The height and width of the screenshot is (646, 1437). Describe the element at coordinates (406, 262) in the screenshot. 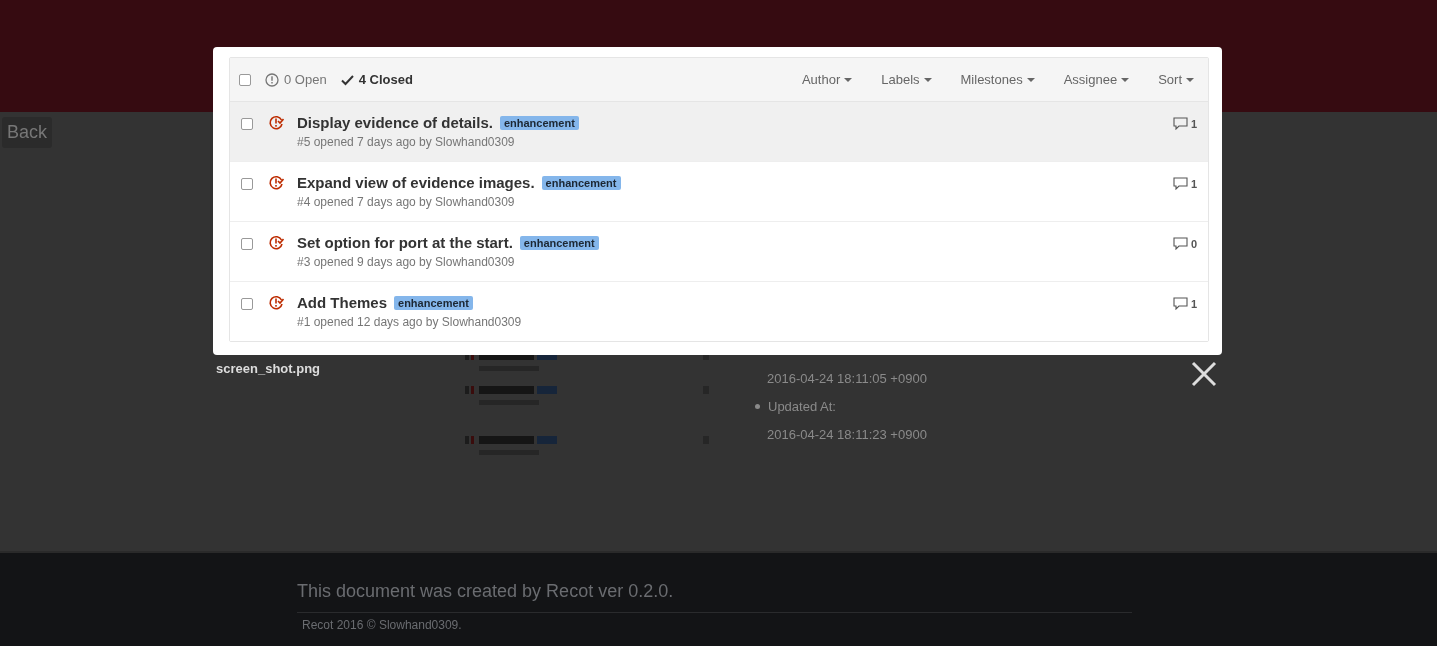

I see `issue-meta: #3 opened 9 days ago by Slowhand0309` at that location.